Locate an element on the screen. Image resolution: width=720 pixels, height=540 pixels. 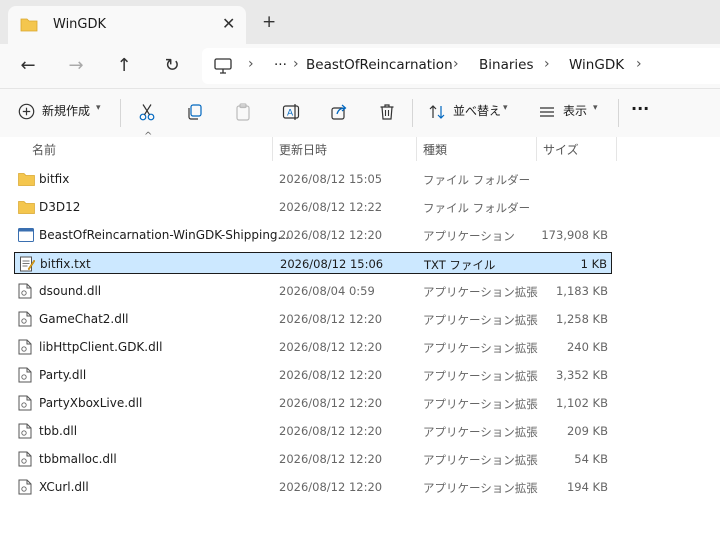
rename-icon: A is located at coordinates (291, 114).